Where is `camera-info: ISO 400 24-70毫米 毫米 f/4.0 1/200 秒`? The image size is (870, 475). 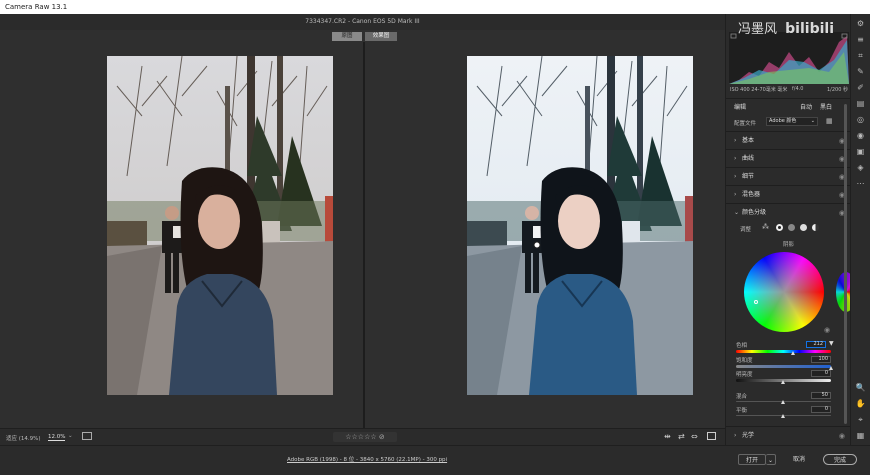 camera-info: ISO 400 24-70毫米 毫米 f/4.0 1/200 秒 is located at coordinates (789, 89).